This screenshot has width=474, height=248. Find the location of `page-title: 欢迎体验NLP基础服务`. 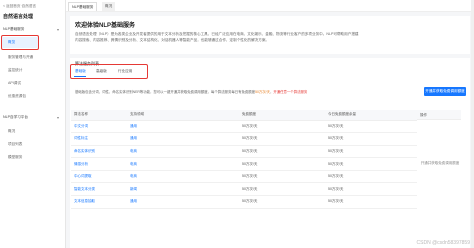

page-title: 欢迎体验NLP基础服务 is located at coordinates (105, 26).